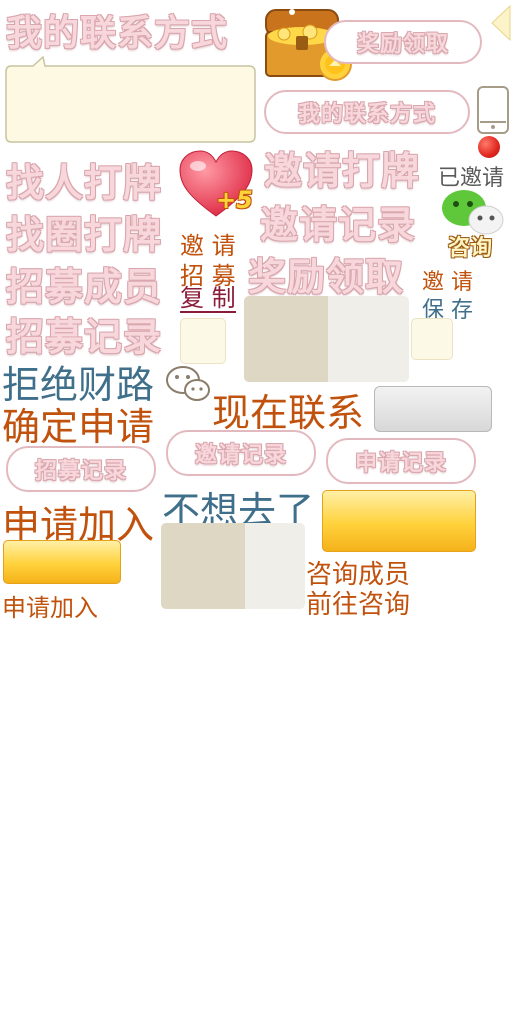 This screenshot has width=512, height=1024. I want to click on apply-join-small-label: 申请加入, so click(50, 608).